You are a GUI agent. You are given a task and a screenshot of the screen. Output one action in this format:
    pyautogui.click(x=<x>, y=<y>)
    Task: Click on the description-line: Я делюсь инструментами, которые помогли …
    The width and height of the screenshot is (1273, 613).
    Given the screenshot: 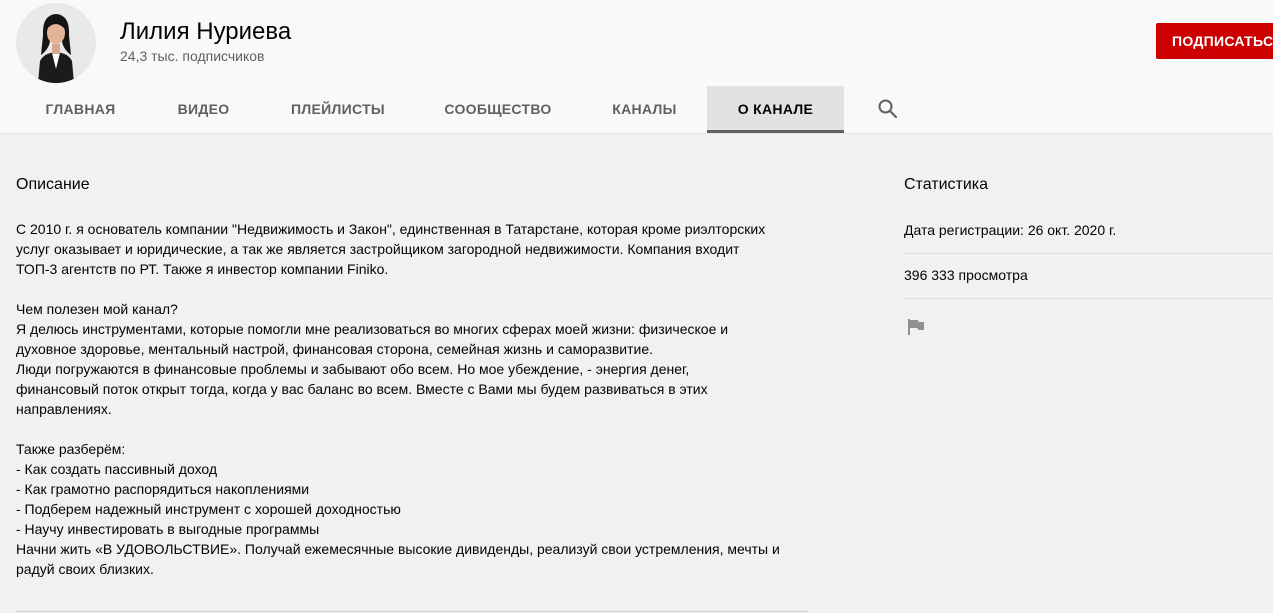 What is the action you would take?
    pyautogui.click(x=372, y=329)
    